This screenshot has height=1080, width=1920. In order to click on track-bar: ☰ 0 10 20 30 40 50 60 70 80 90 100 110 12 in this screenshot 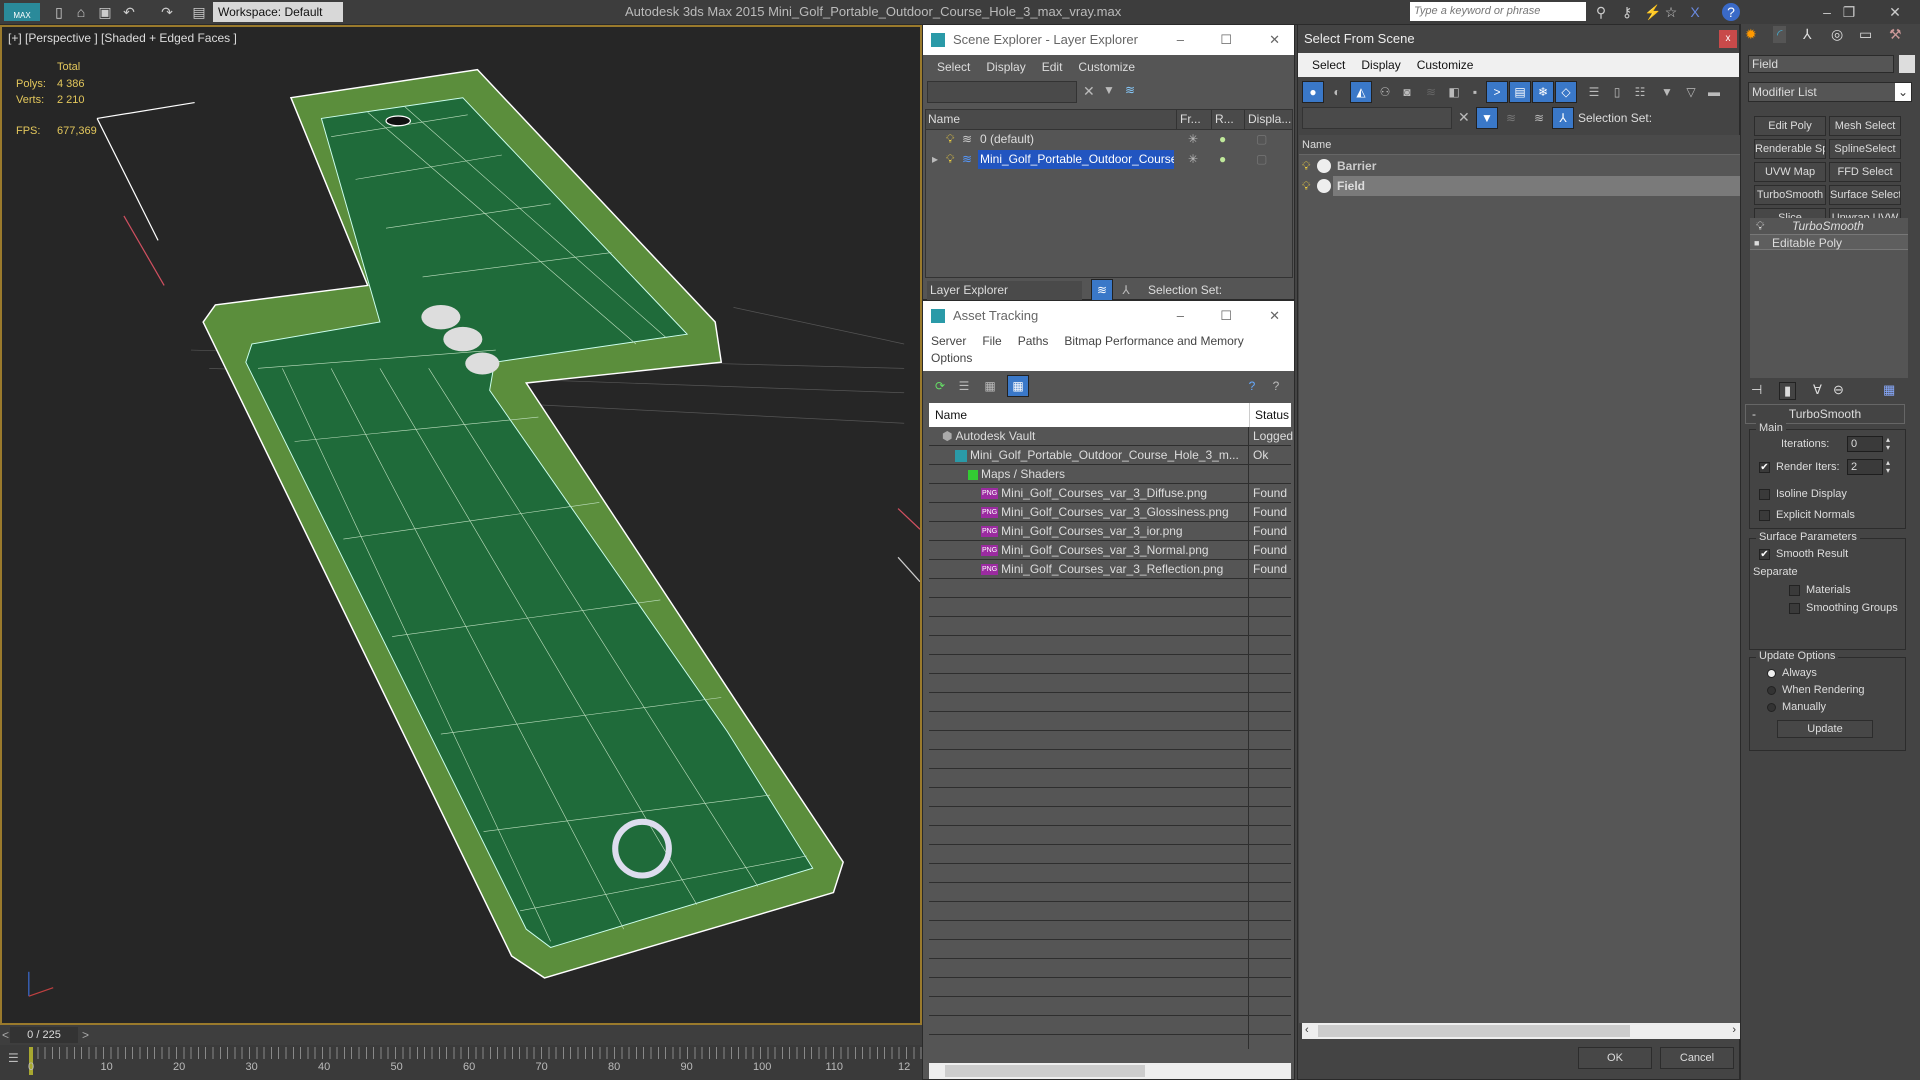, I will do `click(461, 1062)`.